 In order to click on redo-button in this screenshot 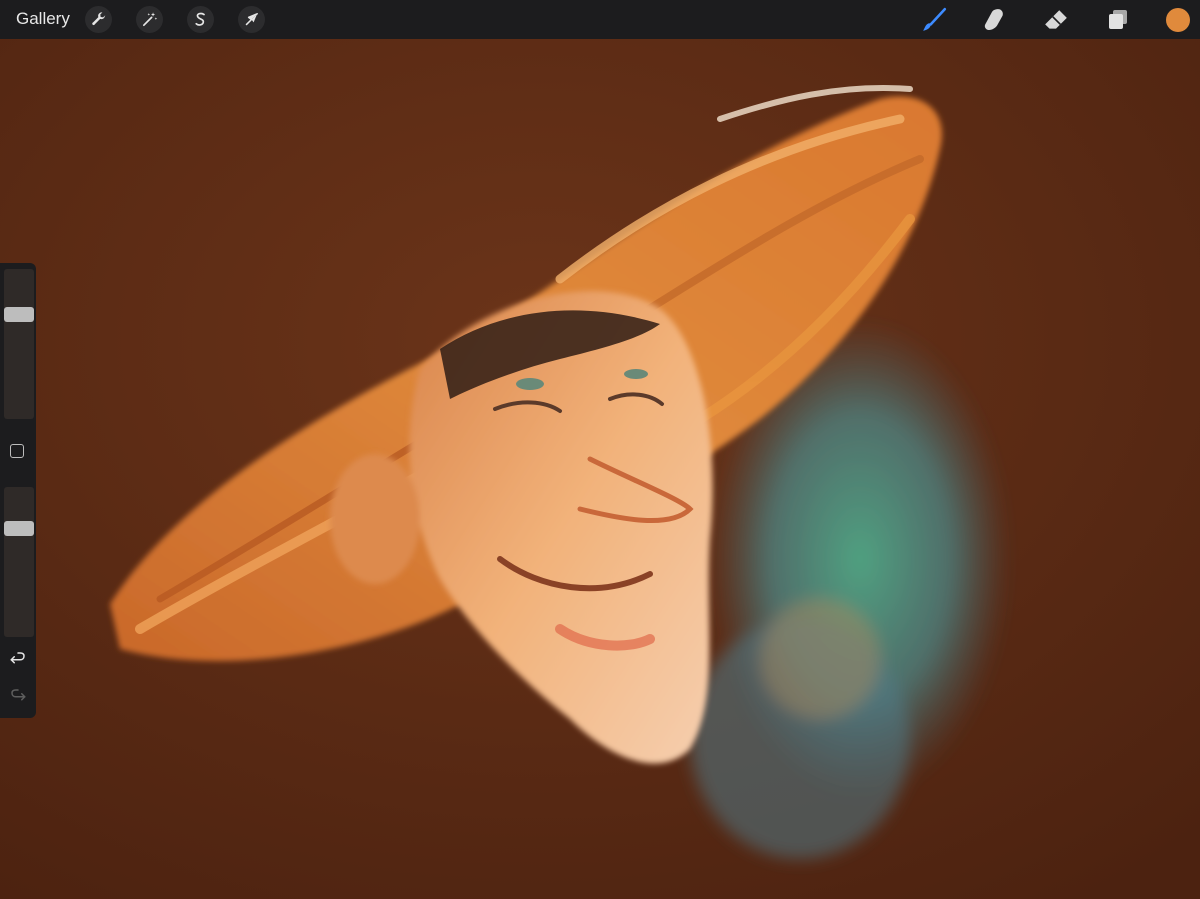, I will do `click(18, 696)`.